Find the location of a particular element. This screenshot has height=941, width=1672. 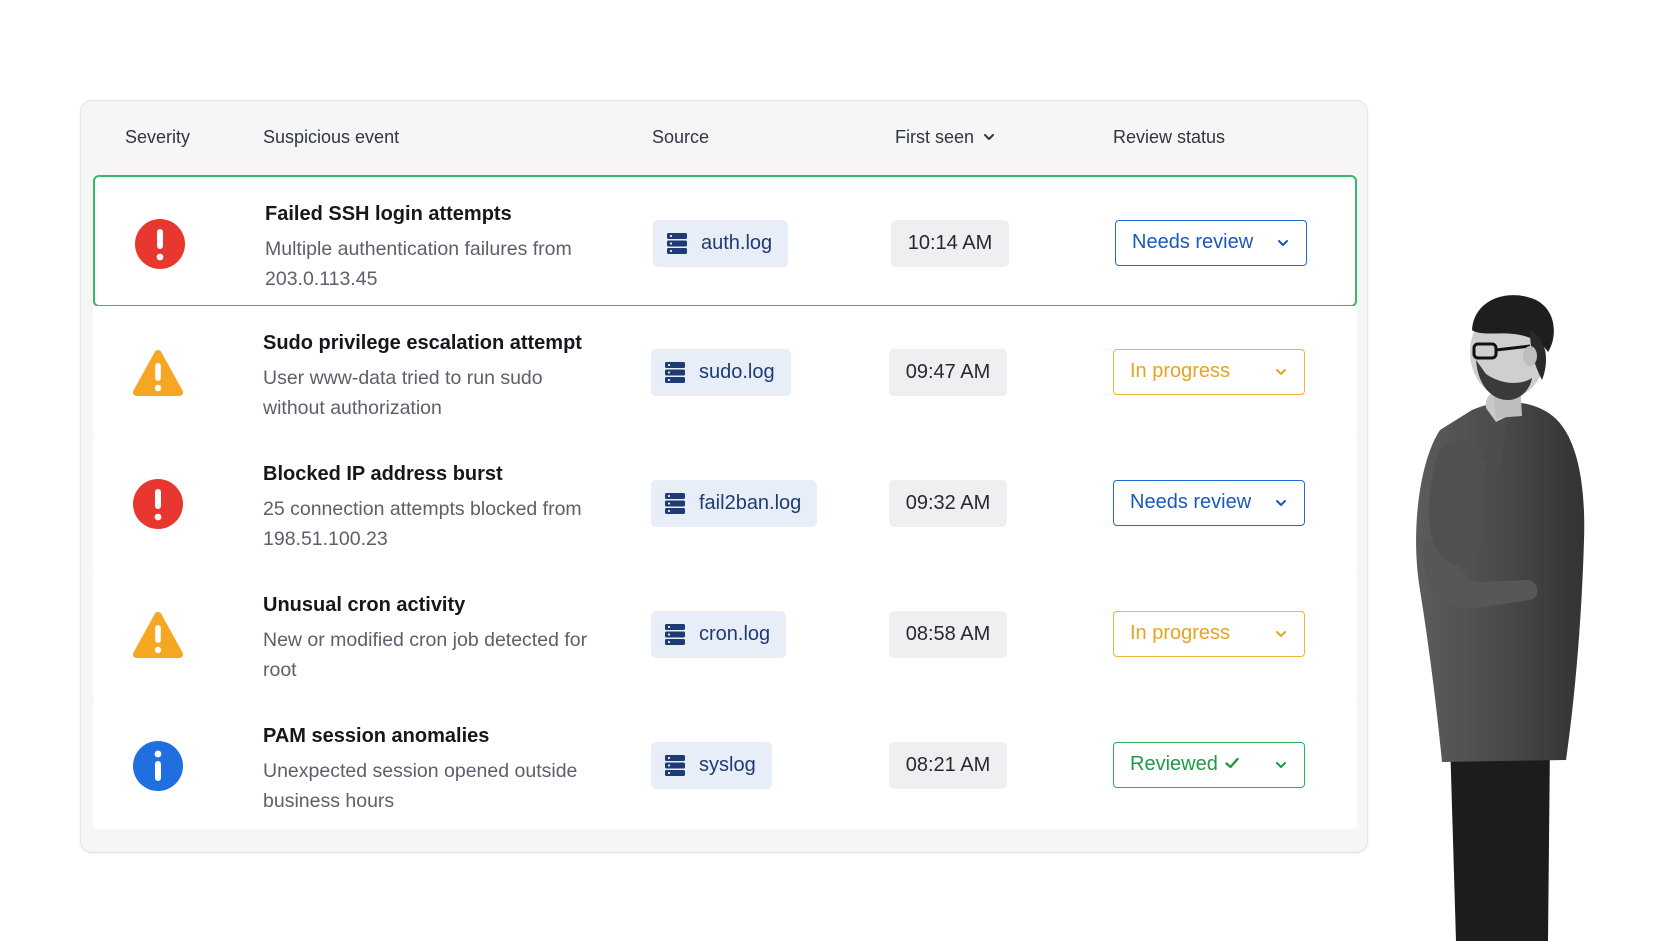

sort-chevron-down-icon is located at coordinates (989, 136).